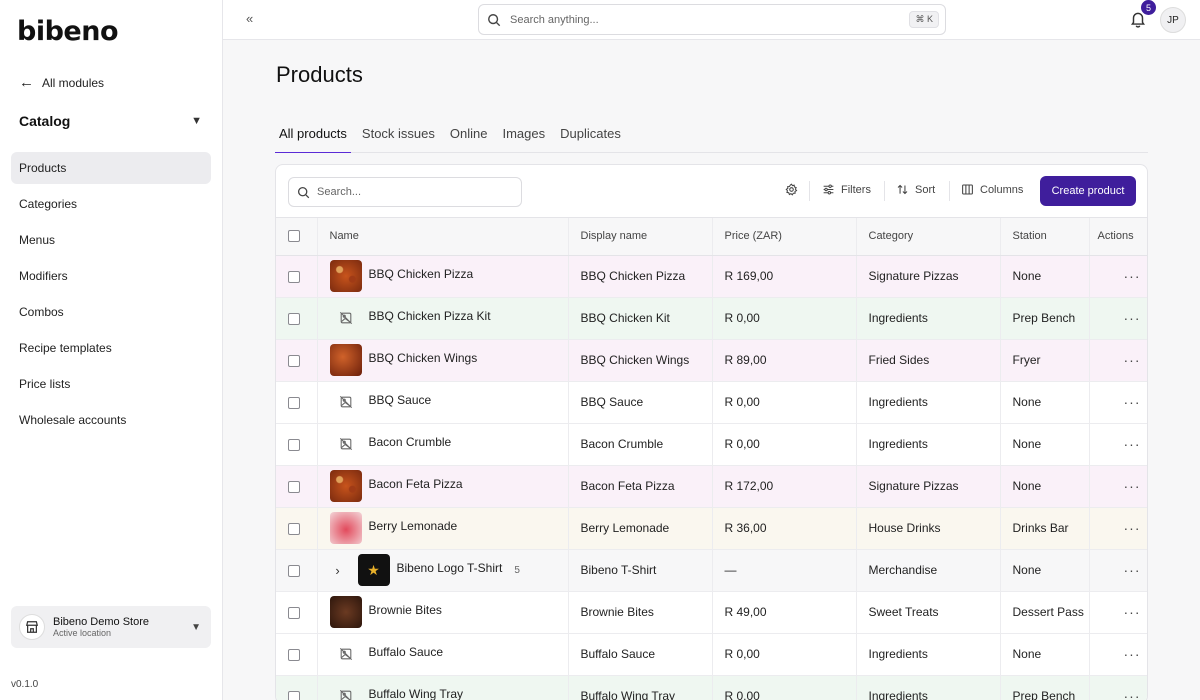 The width and height of the screenshot is (1200, 700). I want to click on create-product-button: Create product, so click(1088, 191).